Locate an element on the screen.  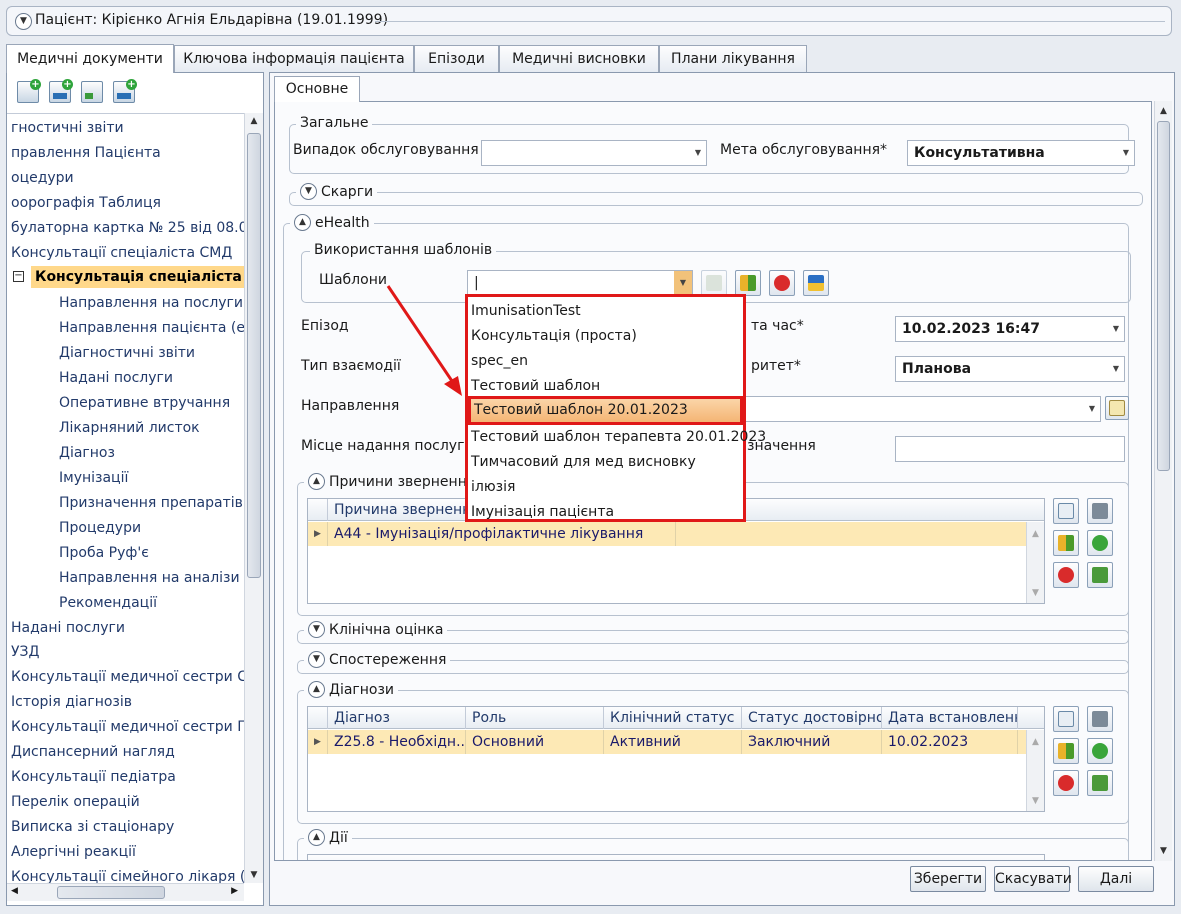
dropdown-item: Імунізація пацієнта is located at coordinates (542, 512).